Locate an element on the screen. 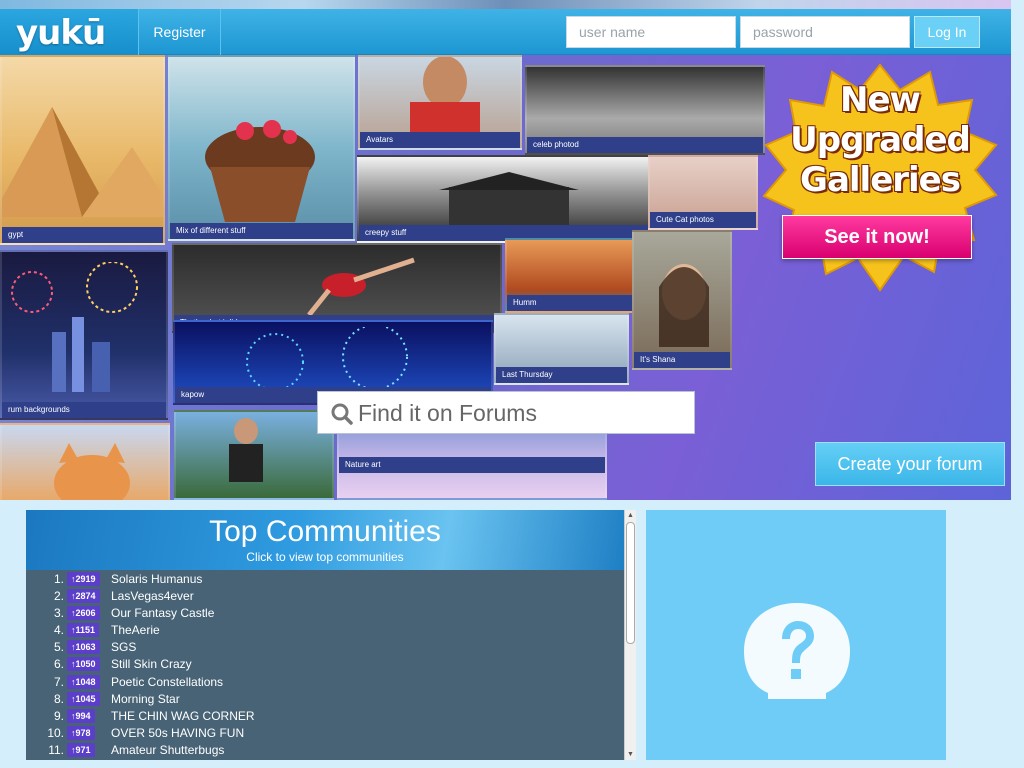  community-row: 6. ↑1050 Still Skin Crazy is located at coordinates (325, 663).